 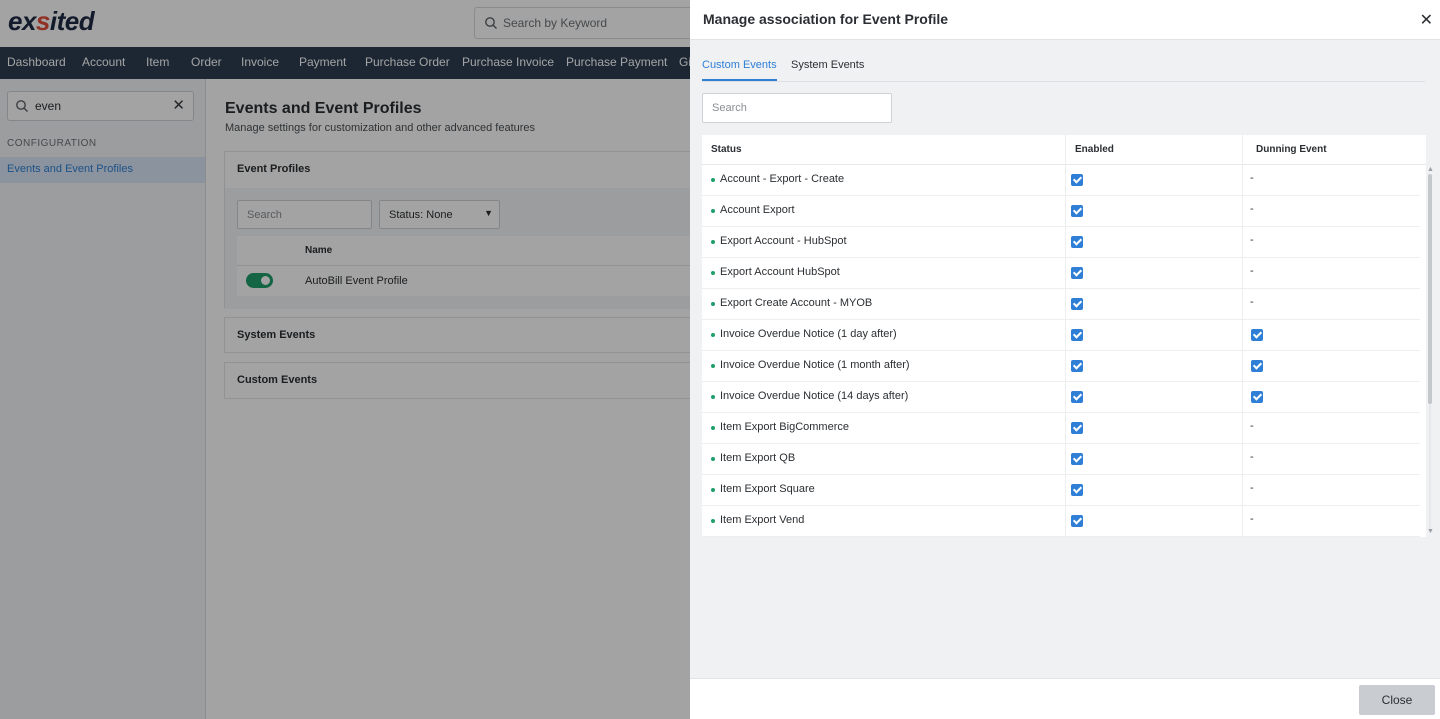 I want to click on event-tabs: Custom Events System Events, so click(x=1063, y=67).